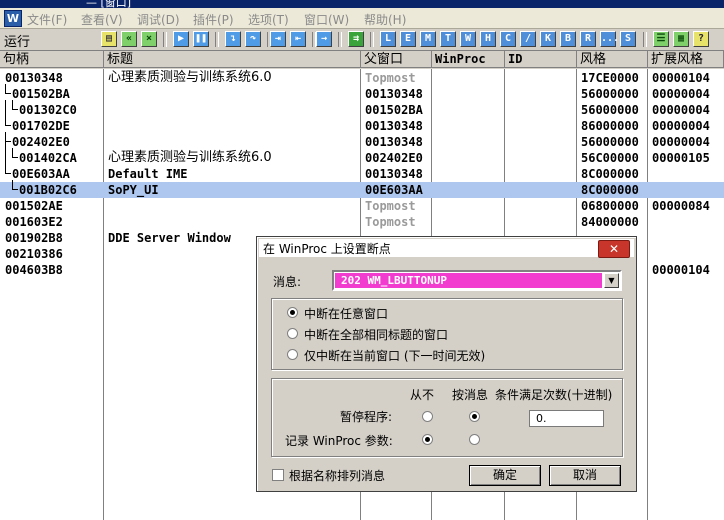  Describe the element at coordinates (488, 39) in the screenshot. I see `handles-window-button: H` at that location.